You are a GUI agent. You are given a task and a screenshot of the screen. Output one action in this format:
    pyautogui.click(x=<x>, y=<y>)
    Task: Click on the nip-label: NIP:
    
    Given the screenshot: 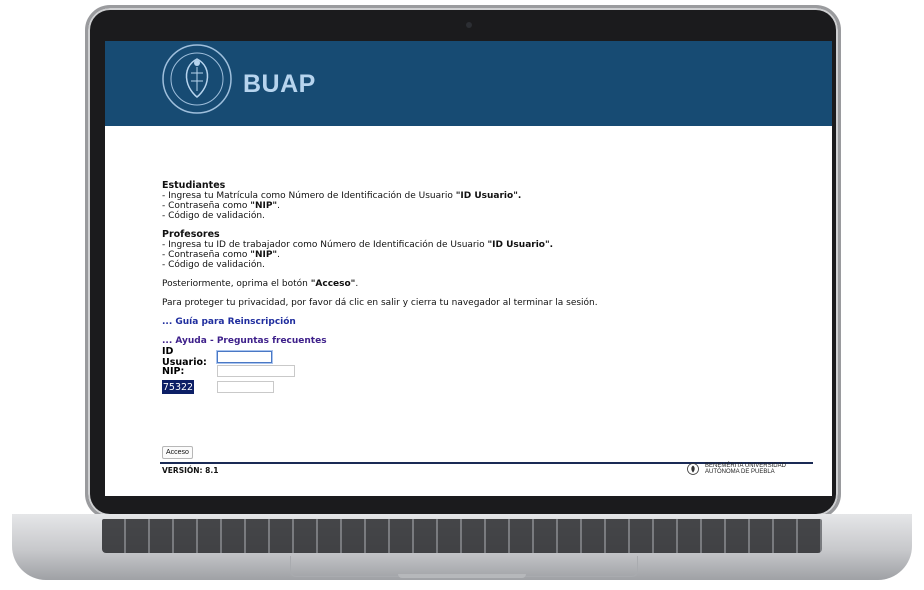 What is the action you would take?
    pyautogui.click(x=173, y=371)
    